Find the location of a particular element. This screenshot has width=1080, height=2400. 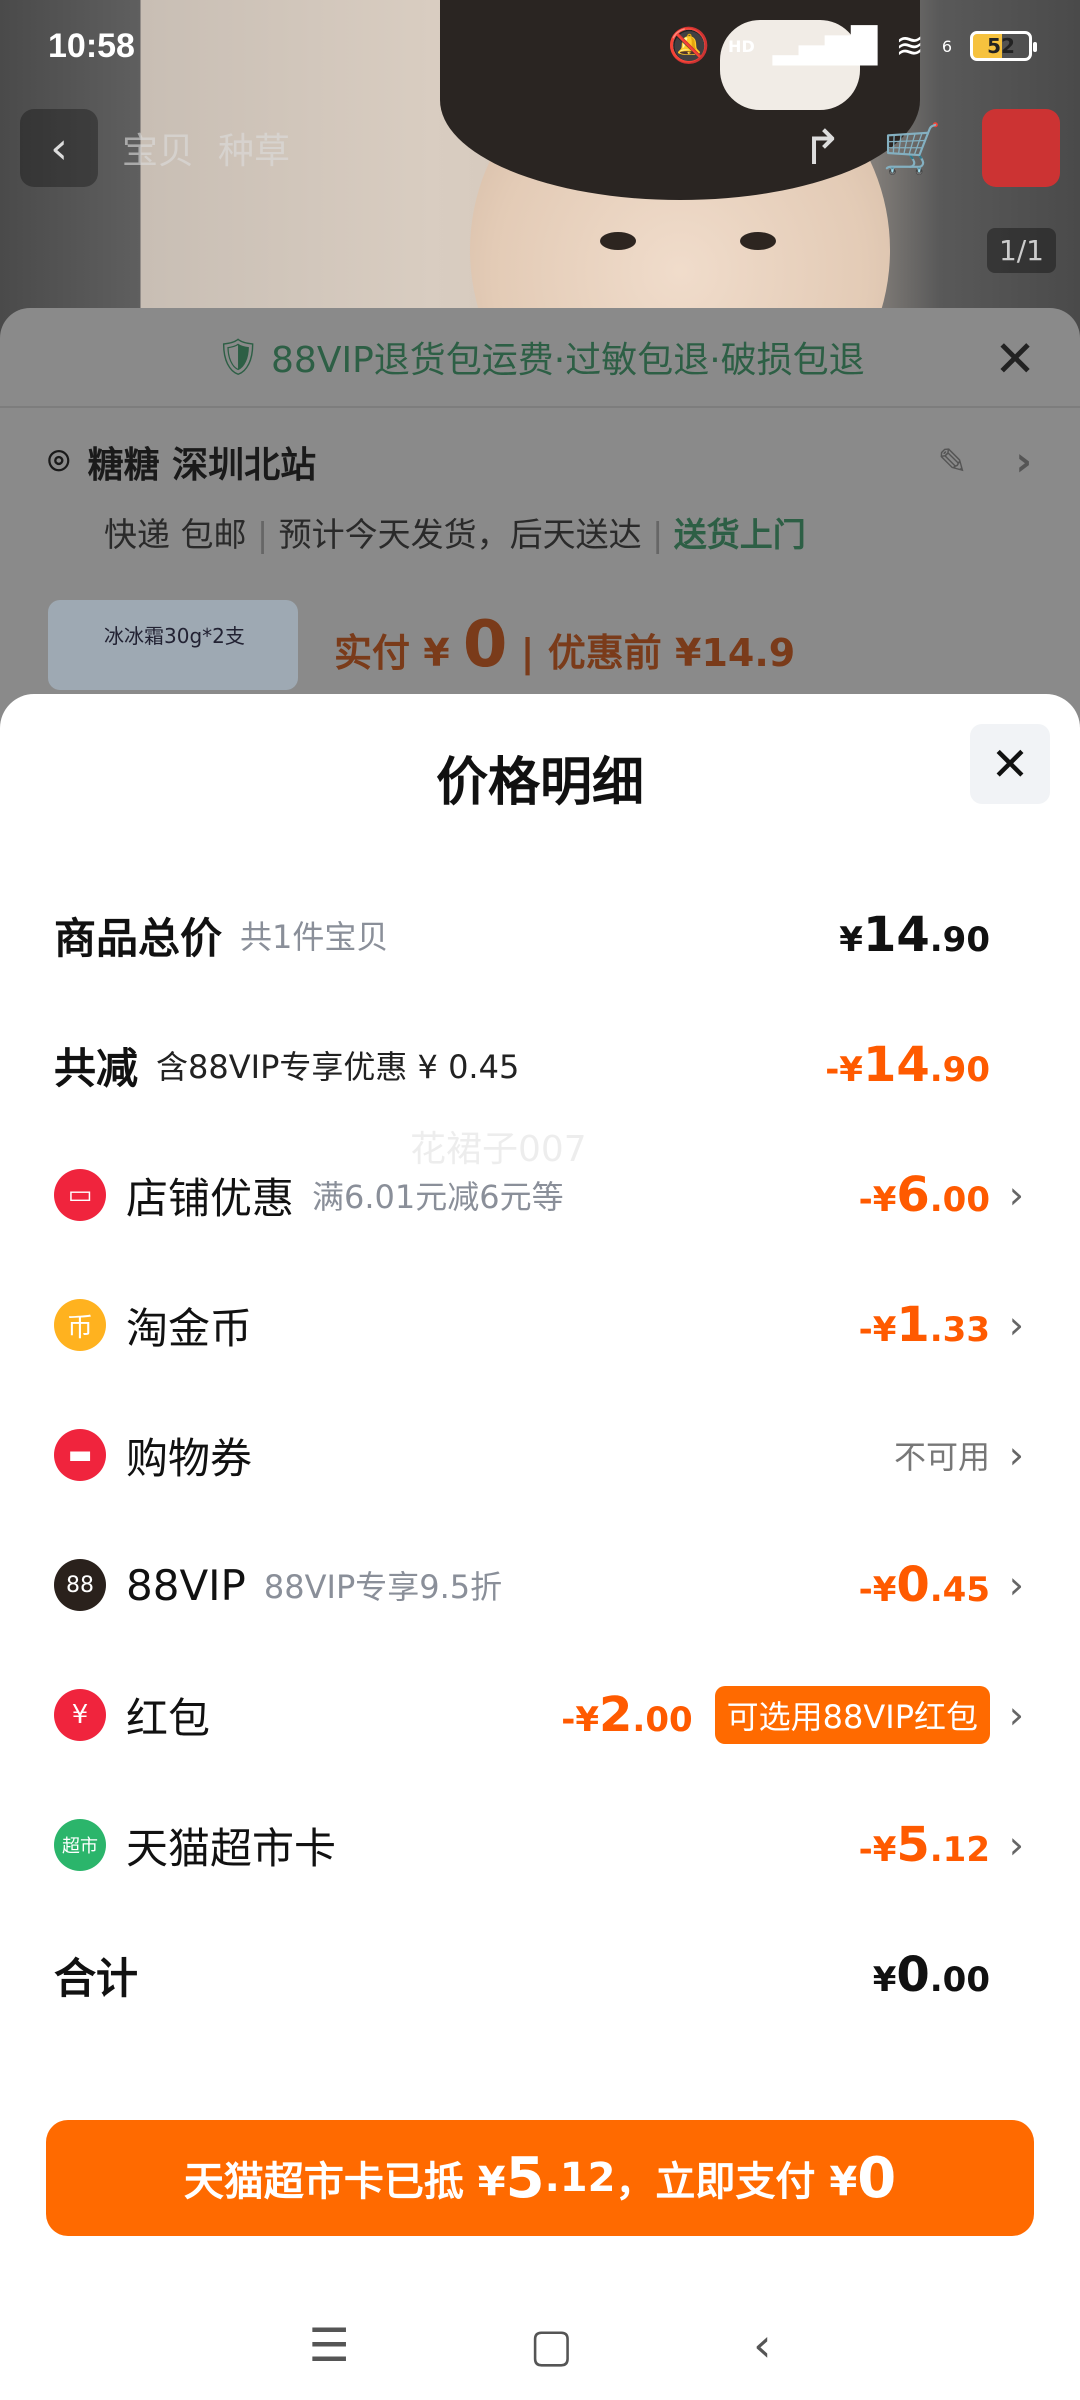

row-amount: -¥14.90 is located at coordinates (907, 1065).